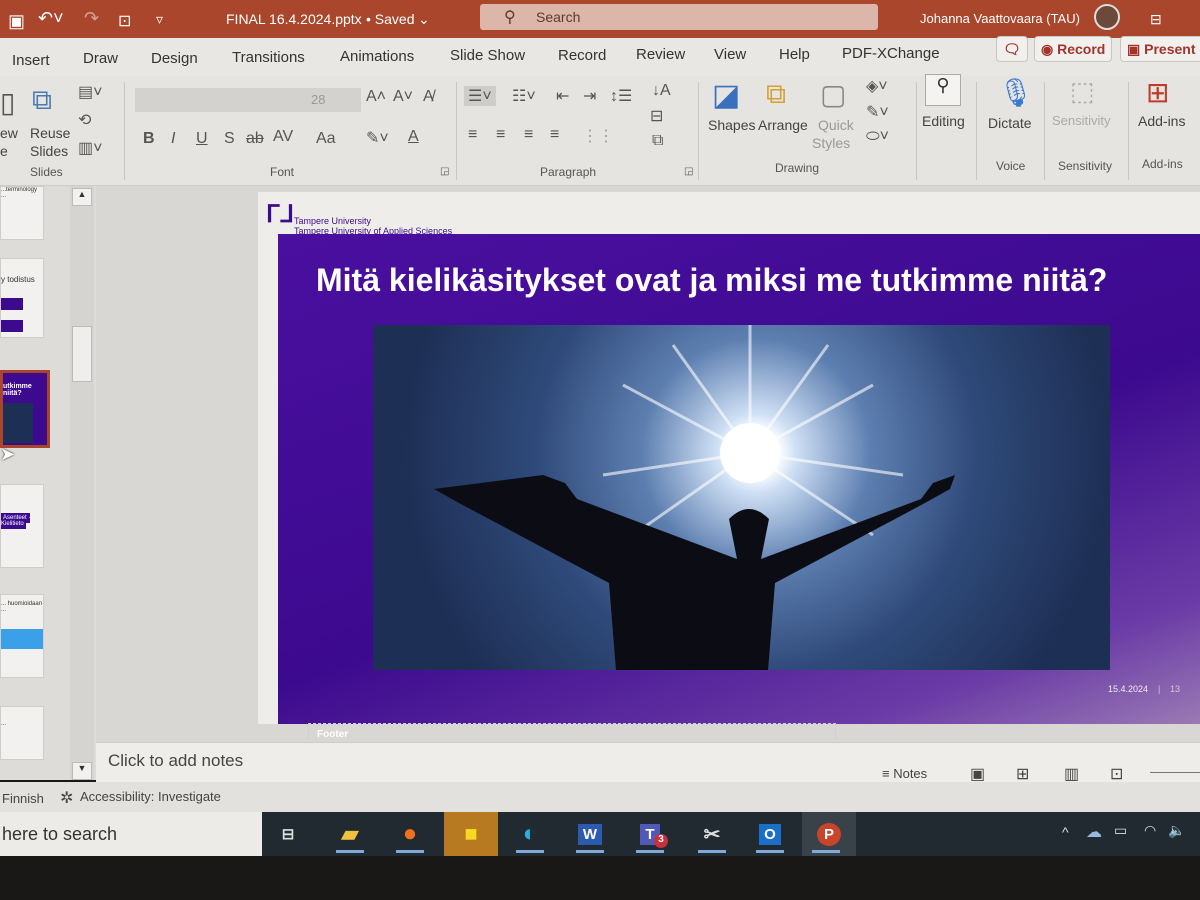 This screenshot has width=1200, height=900. I want to click on tab-pdf-xchange: PDF-XChange, so click(891, 53).